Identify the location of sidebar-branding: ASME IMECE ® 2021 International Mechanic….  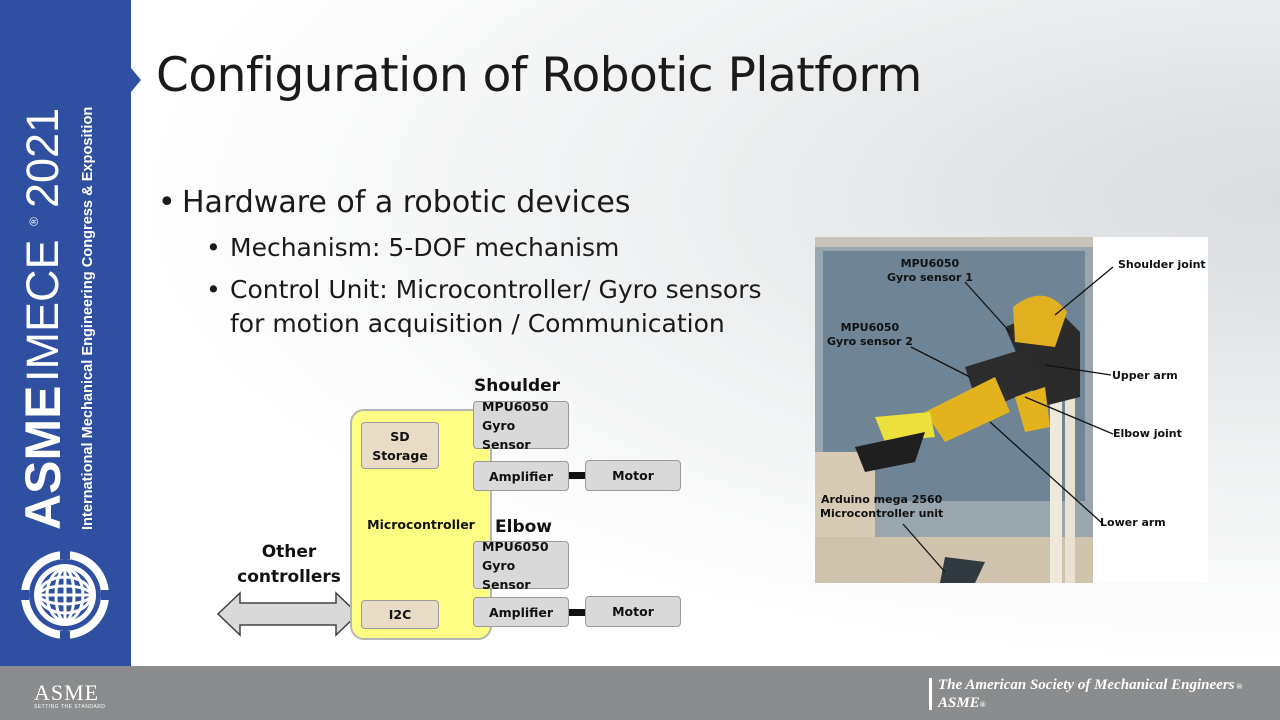
(62, 373).